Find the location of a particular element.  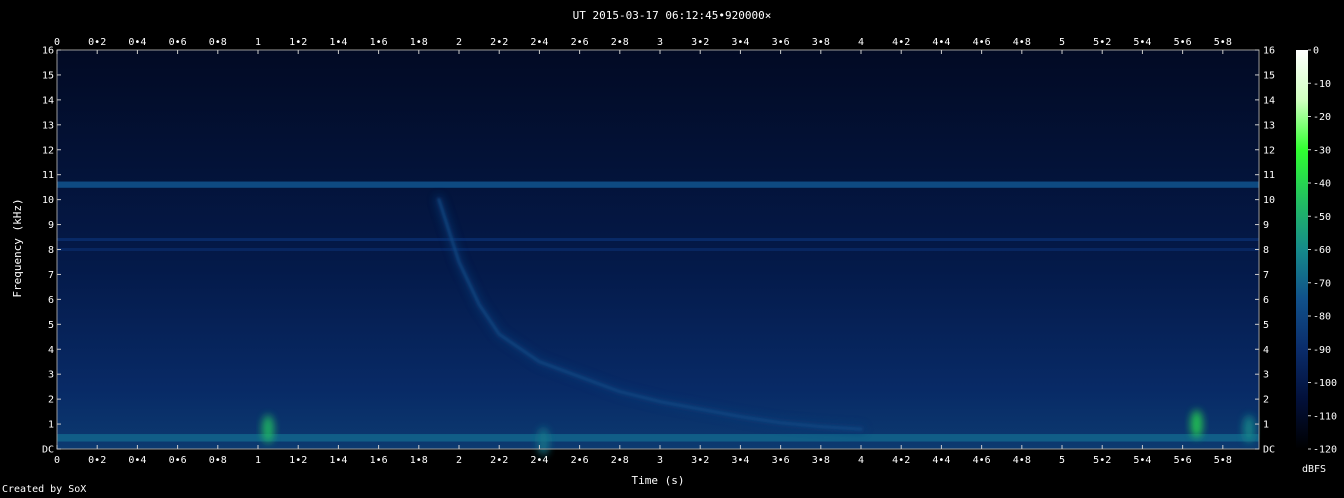

x-tick-label-top: 1 is located at coordinates (258, 42).